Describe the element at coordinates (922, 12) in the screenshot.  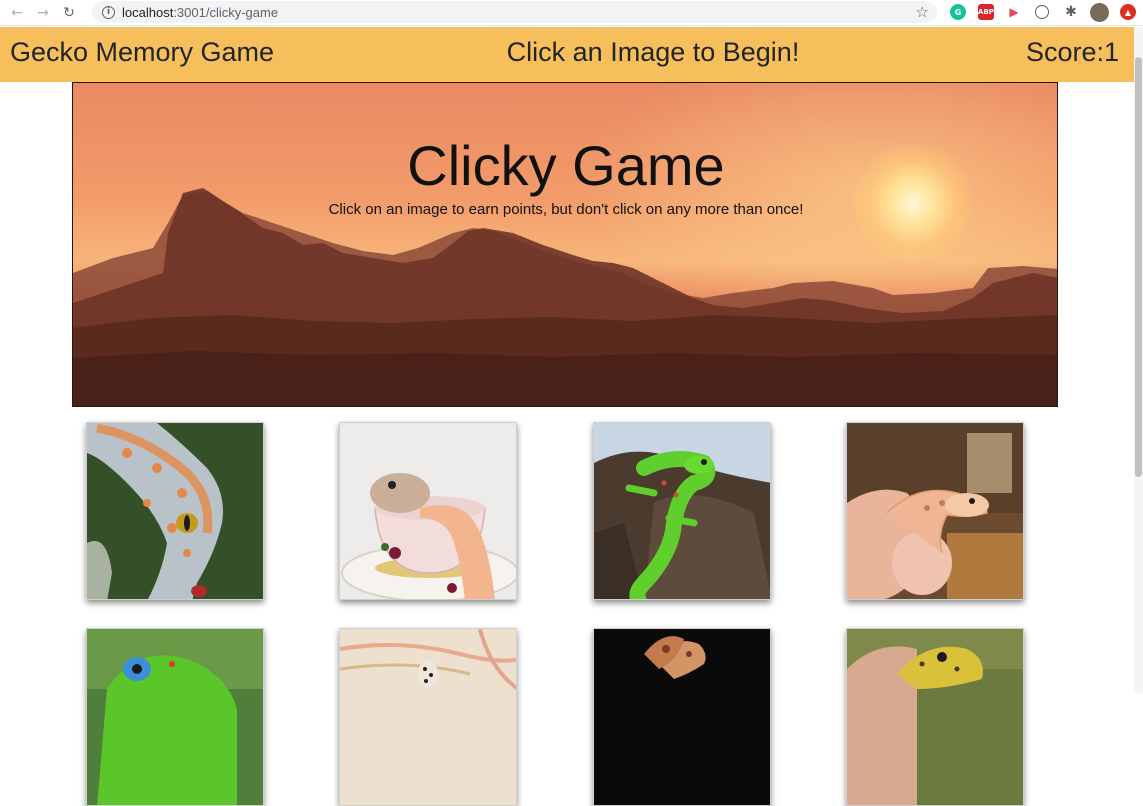
I see `bookmark-star-icon: ☆` at that location.